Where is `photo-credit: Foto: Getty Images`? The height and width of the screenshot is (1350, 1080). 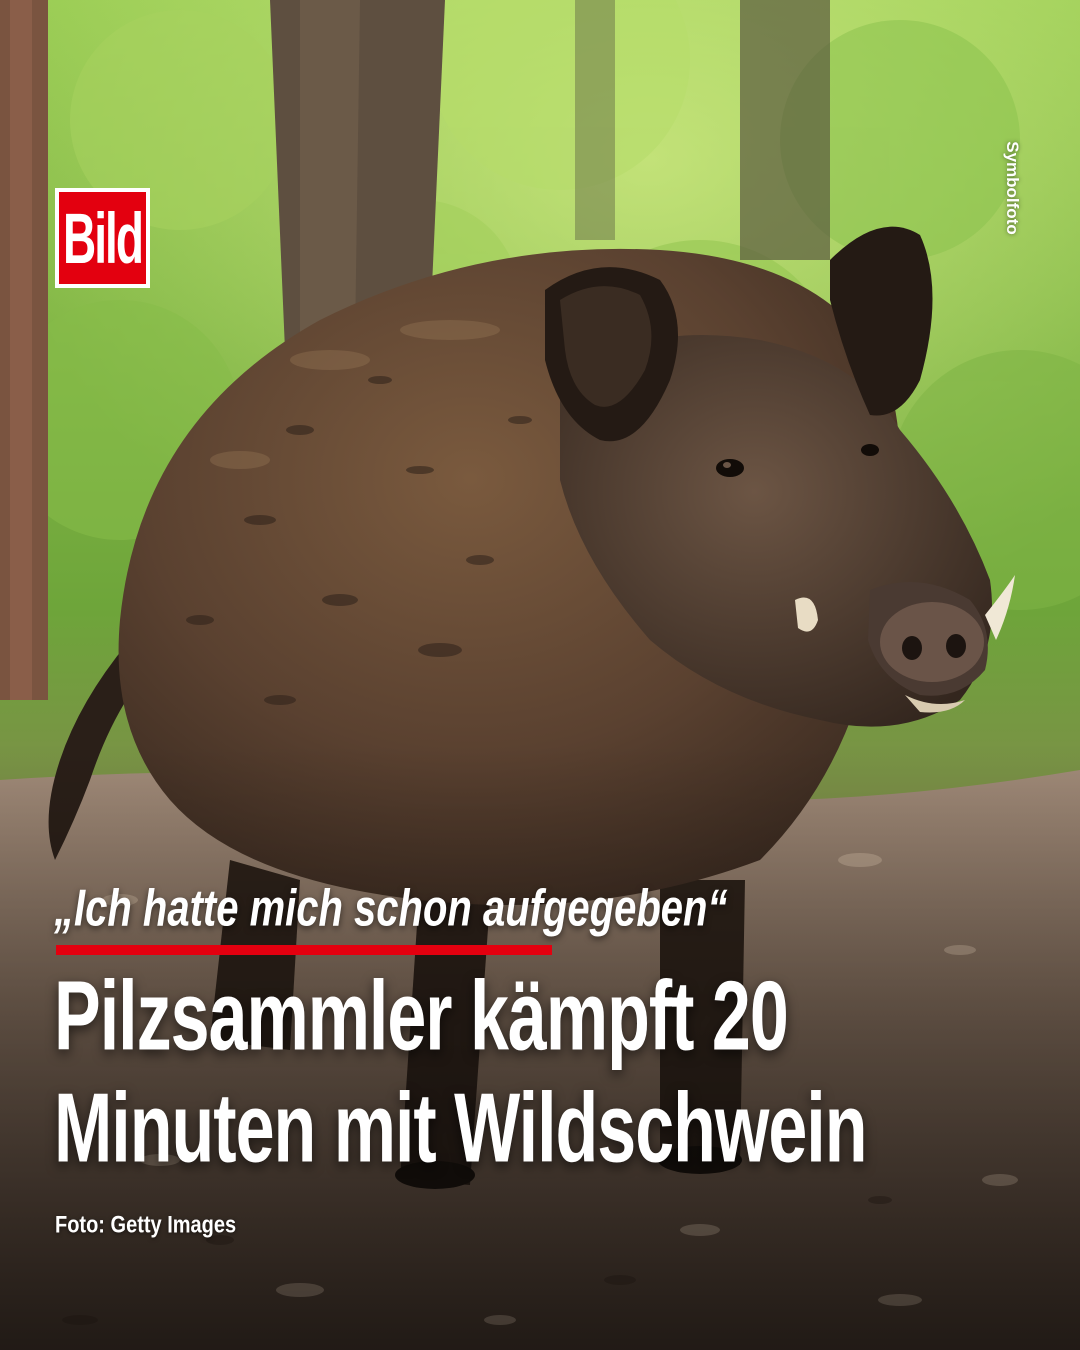 photo-credit: Foto: Getty Images is located at coordinates (146, 1225).